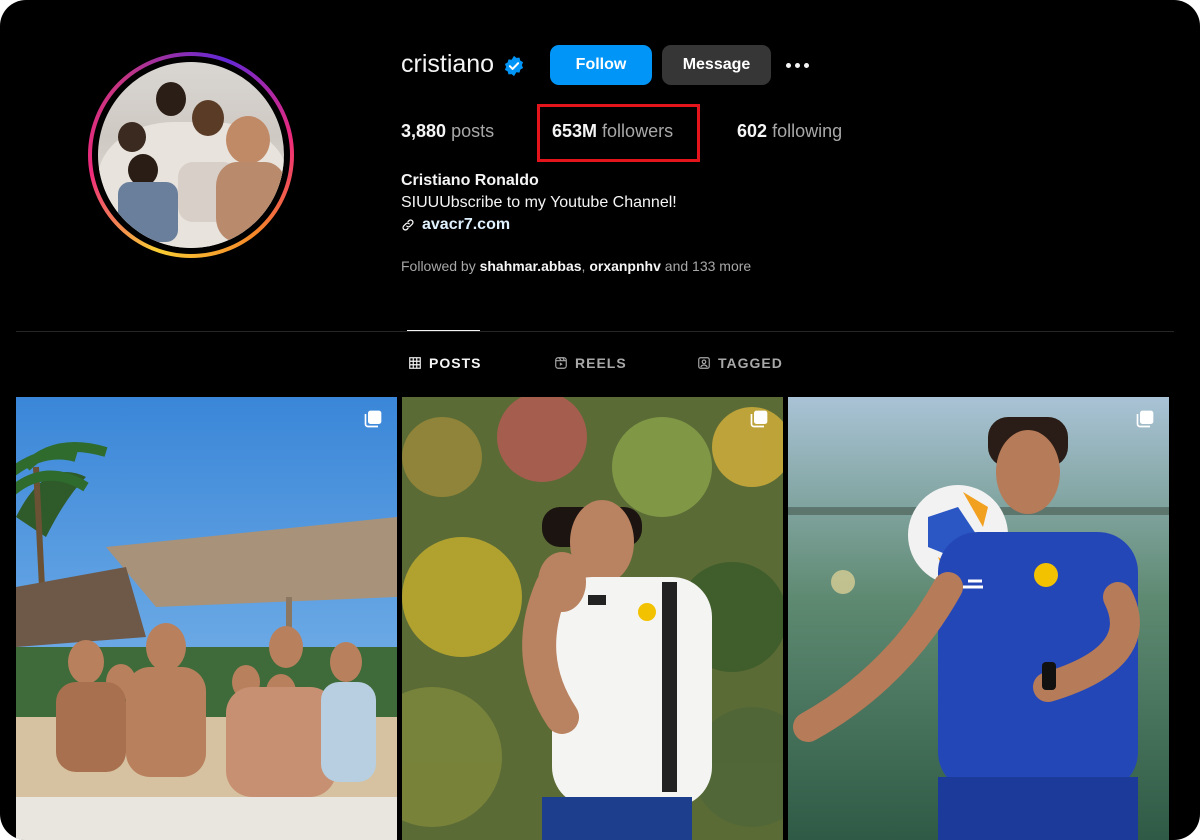 The width and height of the screenshot is (1200, 840). I want to click on posts-count-stat: 3,880 posts, so click(447, 131).